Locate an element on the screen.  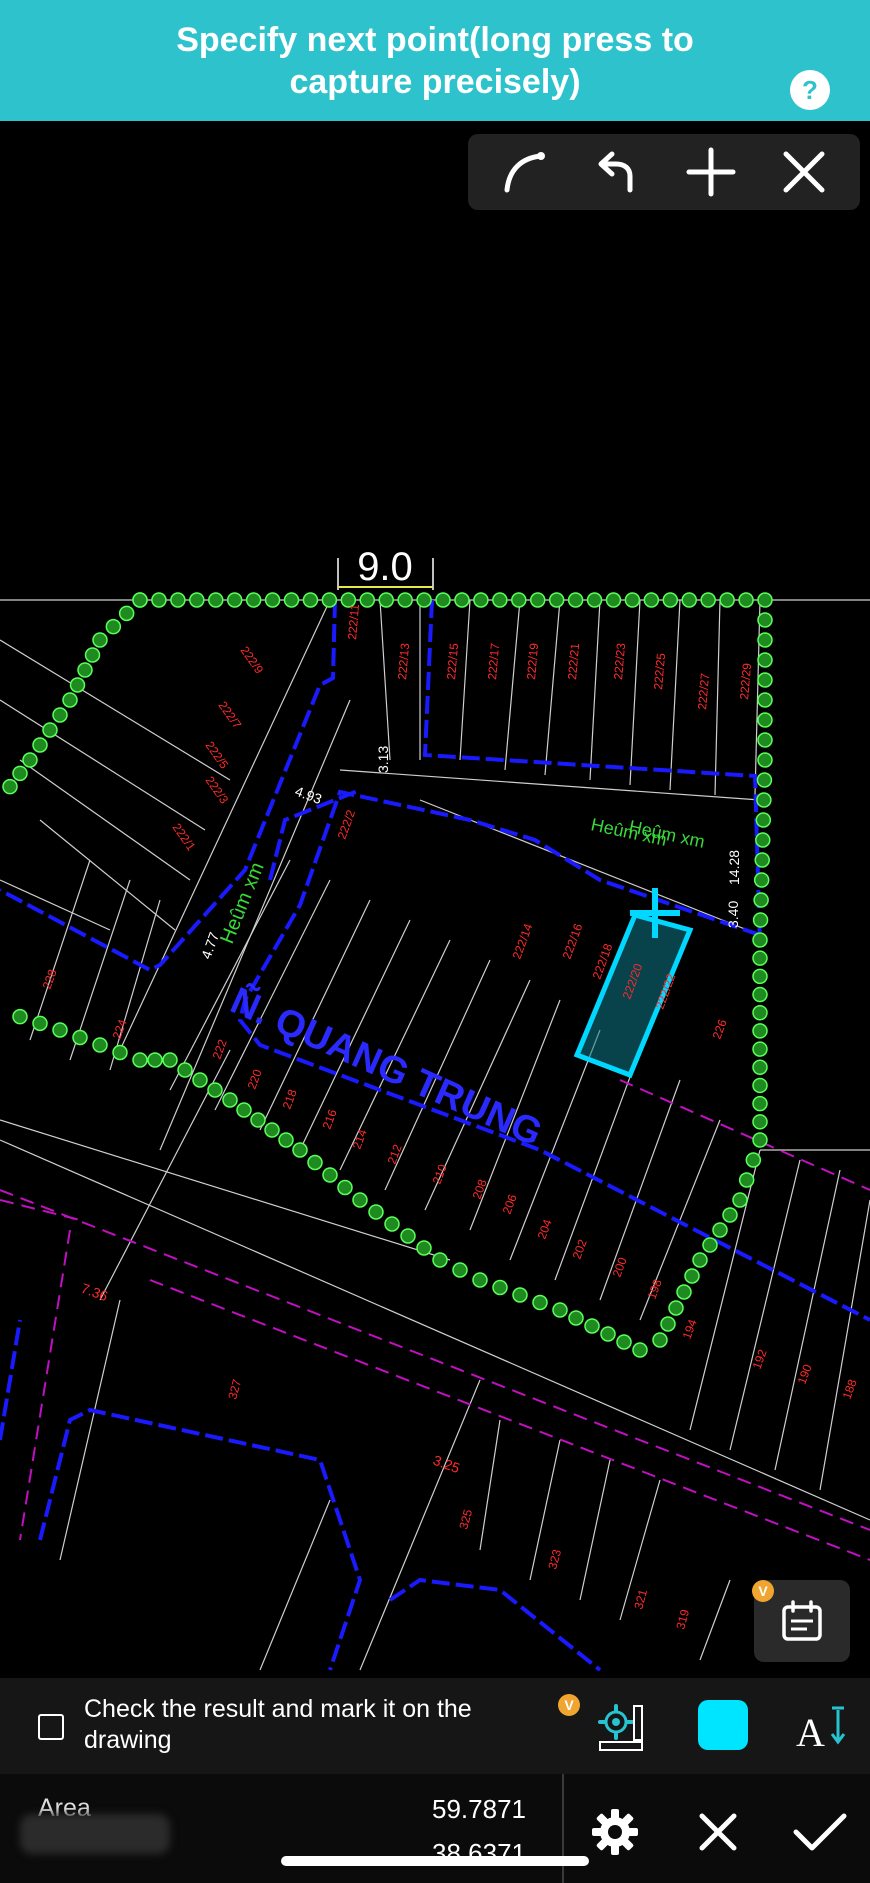
confirm-check-icon is located at coordinates (820, 1832).